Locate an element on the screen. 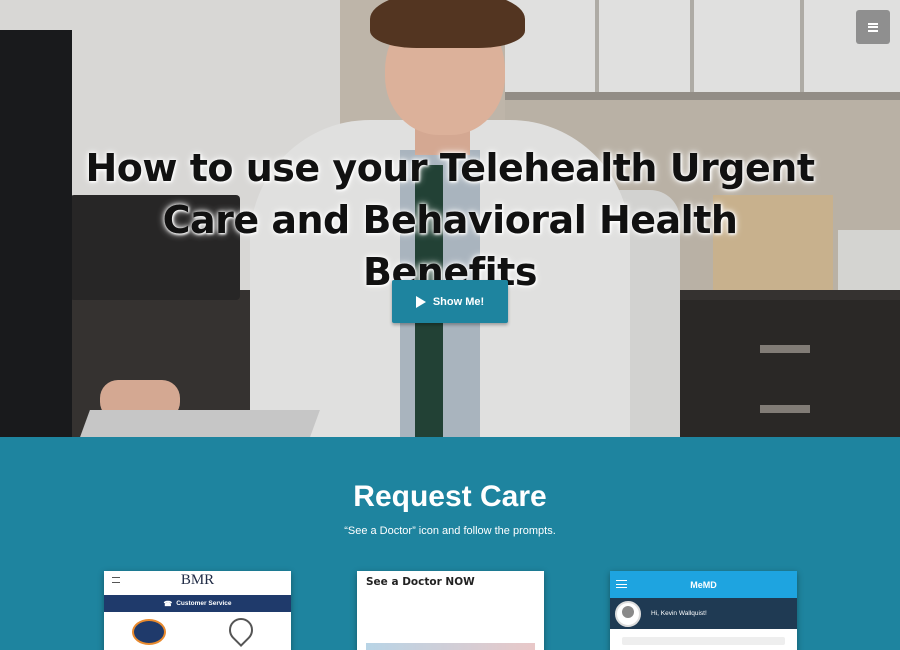 This screenshot has width=900, height=650. bmr-logo: BMR is located at coordinates (197, 579).